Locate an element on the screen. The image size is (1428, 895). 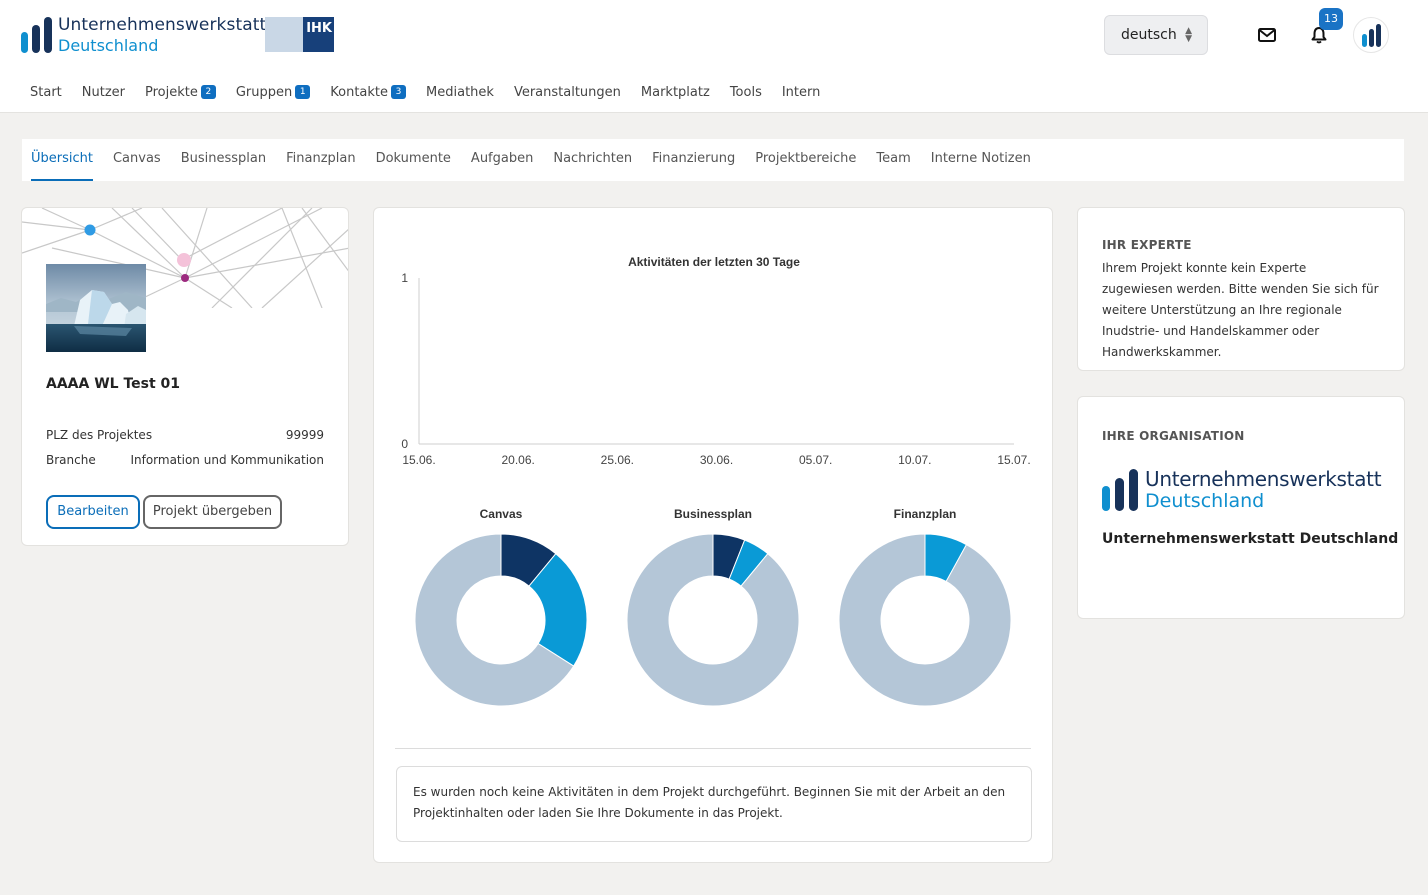
x-tick-label: 20.06. is located at coordinates (517, 460).